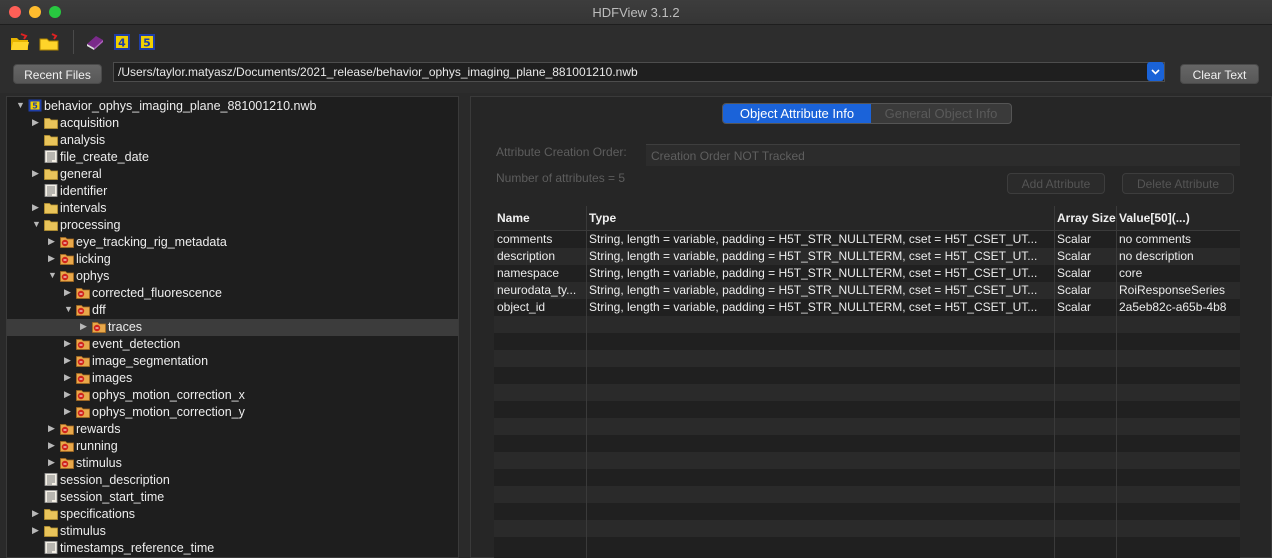 The image size is (1272, 558). What do you see at coordinates (147, 42) in the screenshot?
I see `hdf5-icon: 5` at bounding box center [147, 42].